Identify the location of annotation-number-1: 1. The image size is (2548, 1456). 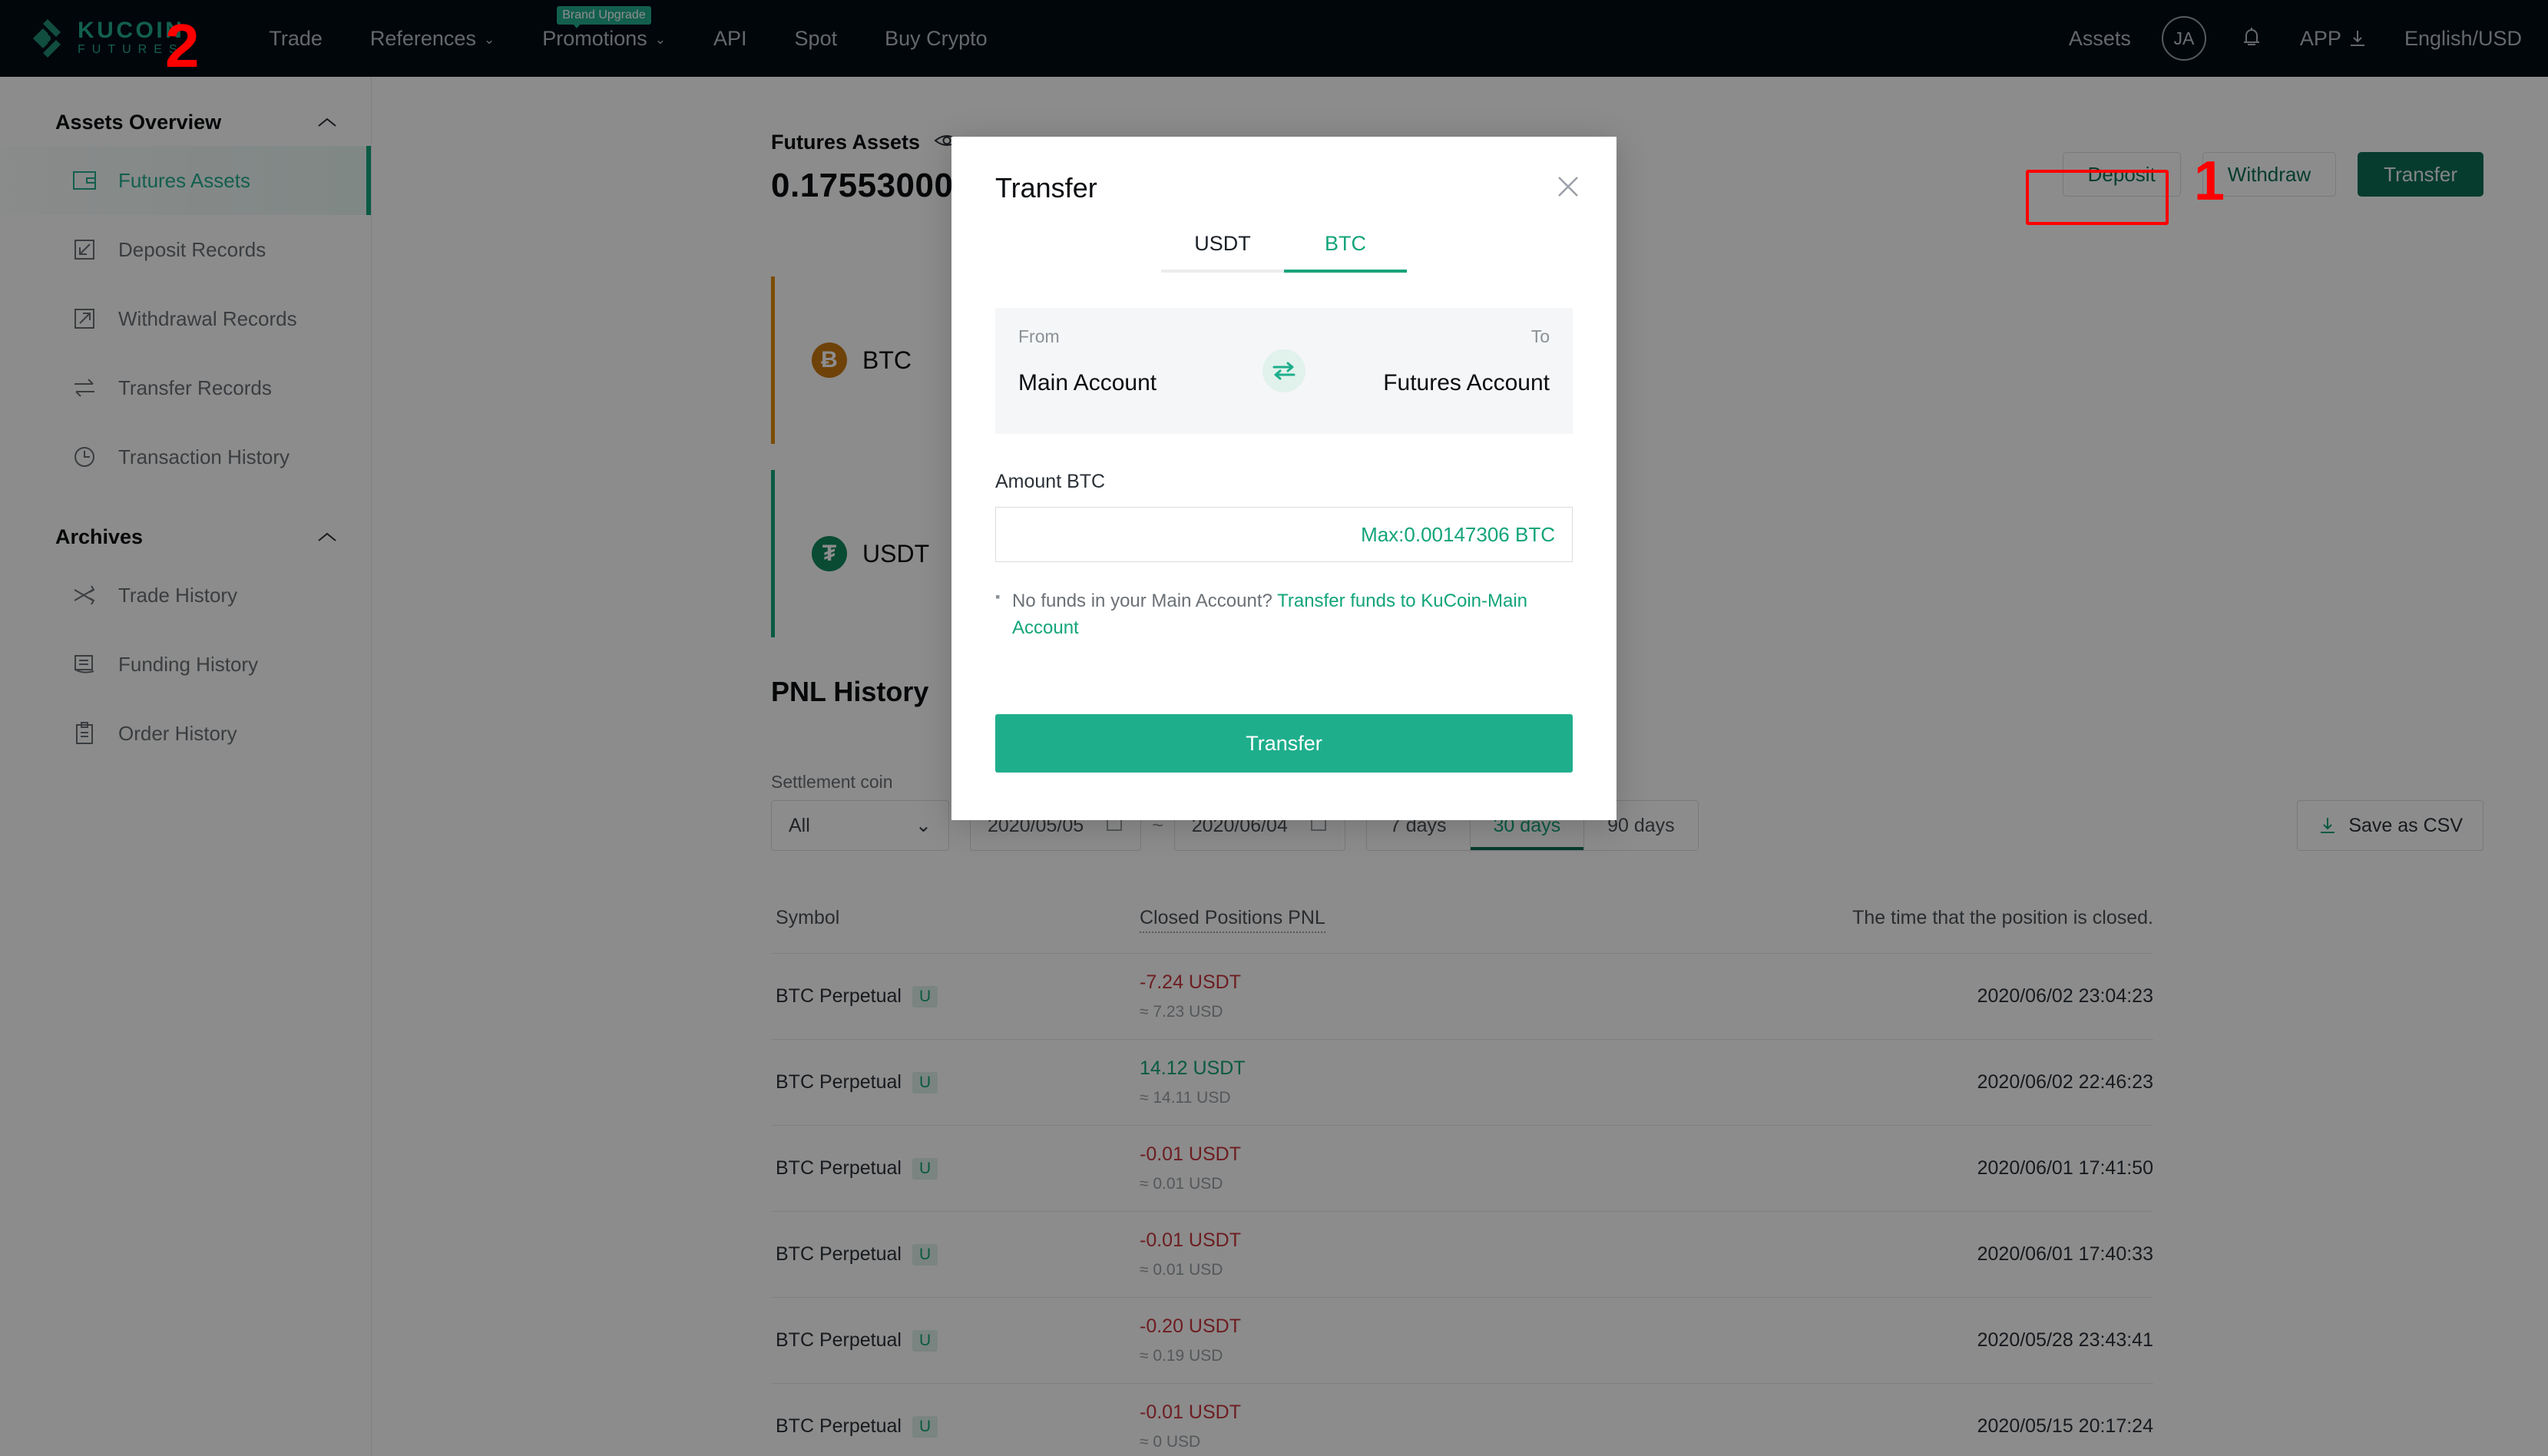
(2209, 181).